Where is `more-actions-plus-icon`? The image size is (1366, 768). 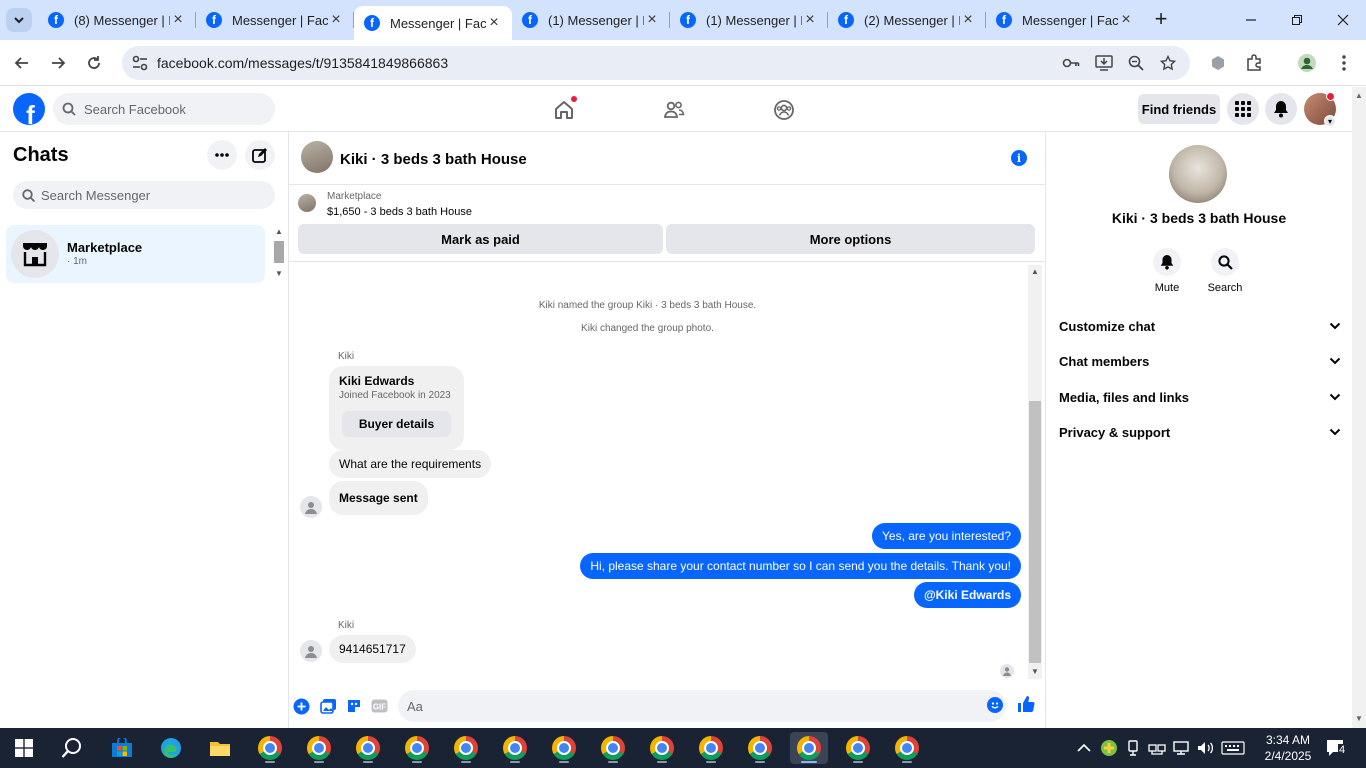
more-actions-plus-icon is located at coordinates (301, 706).